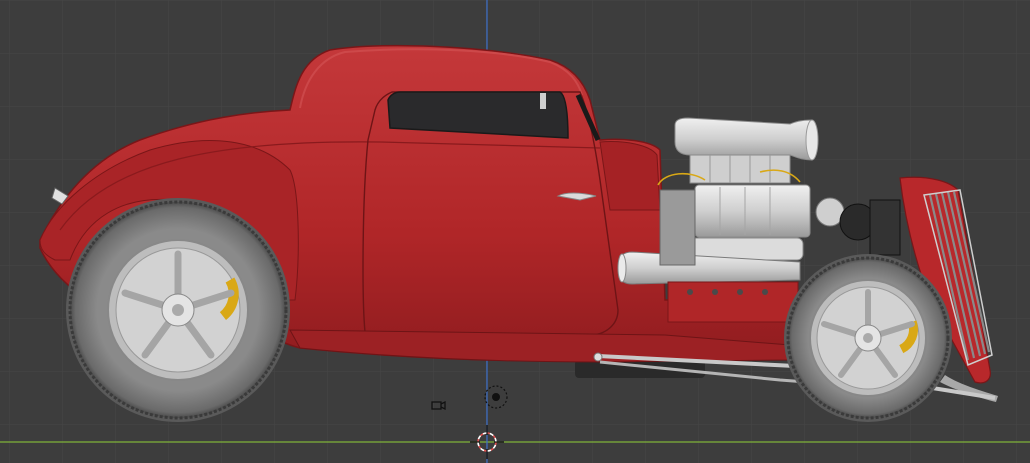 The width and height of the screenshot is (1030, 463). I want to click on air-scoop, so click(743, 139).